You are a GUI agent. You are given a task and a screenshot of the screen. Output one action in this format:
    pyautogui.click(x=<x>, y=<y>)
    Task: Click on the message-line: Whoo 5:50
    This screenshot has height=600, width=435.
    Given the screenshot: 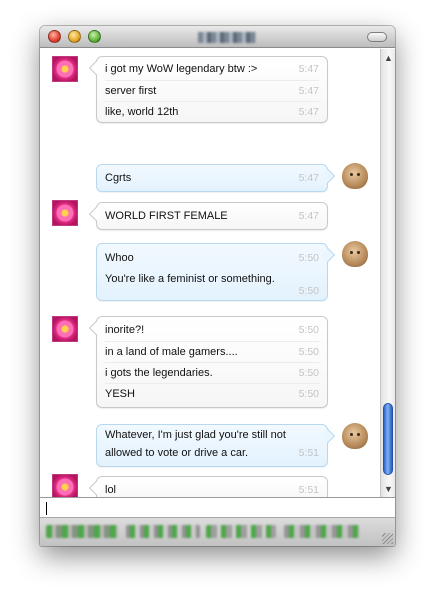 What is the action you would take?
    pyautogui.click(x=212, y=258)
    